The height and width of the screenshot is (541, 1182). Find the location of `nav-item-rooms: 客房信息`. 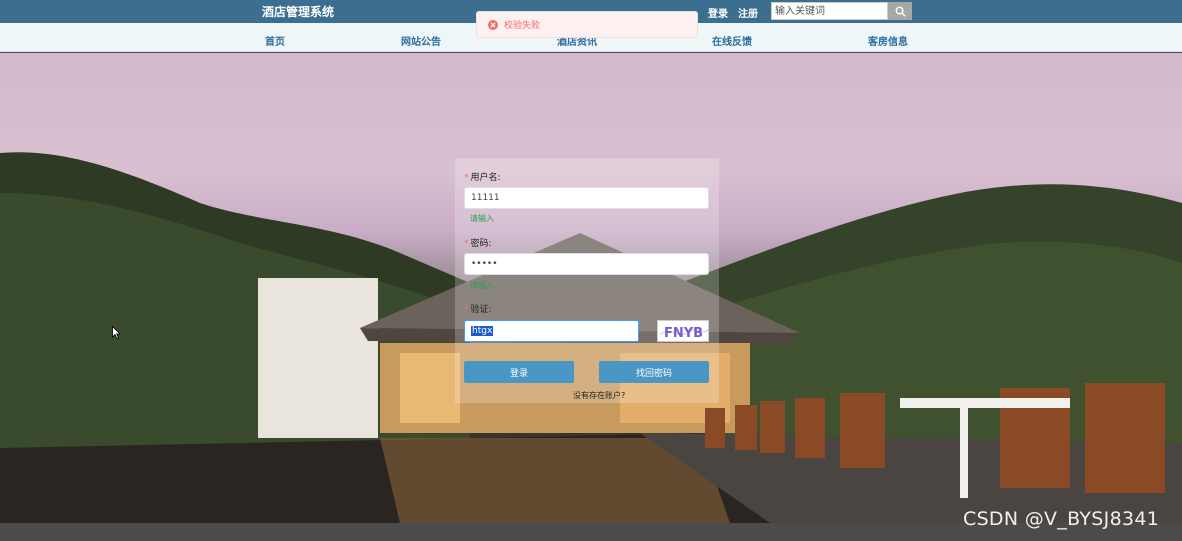

nav-item-rooms: 客房信息 is located at coordinates (888, 40).